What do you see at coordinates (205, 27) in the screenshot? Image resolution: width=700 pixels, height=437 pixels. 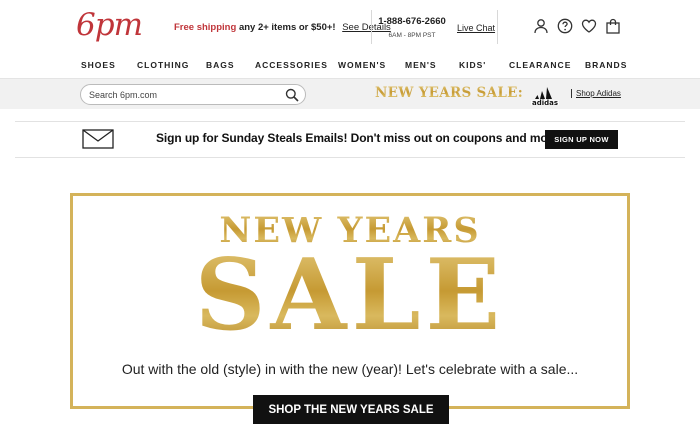 I see `free-shipping-label: Free shipping` at bounding box center [205, 27].